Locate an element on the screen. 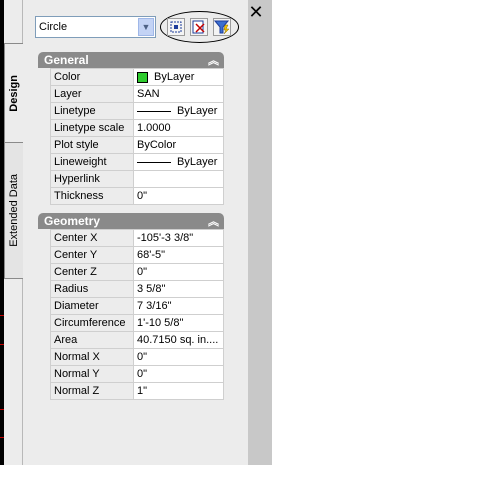  property-value-text: 1.0000 is located at coordinates (154, 128).